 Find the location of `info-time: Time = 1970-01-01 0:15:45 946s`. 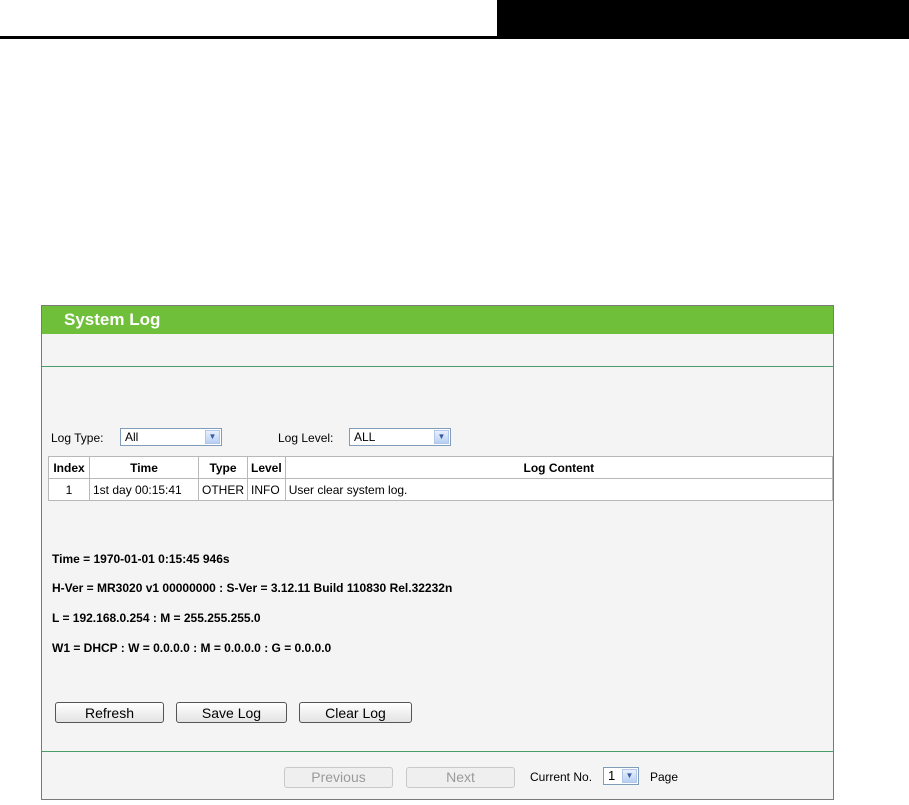

info-time: Time = 1970-01-01 0:15:45 946s is located at coordinates (141, 559).